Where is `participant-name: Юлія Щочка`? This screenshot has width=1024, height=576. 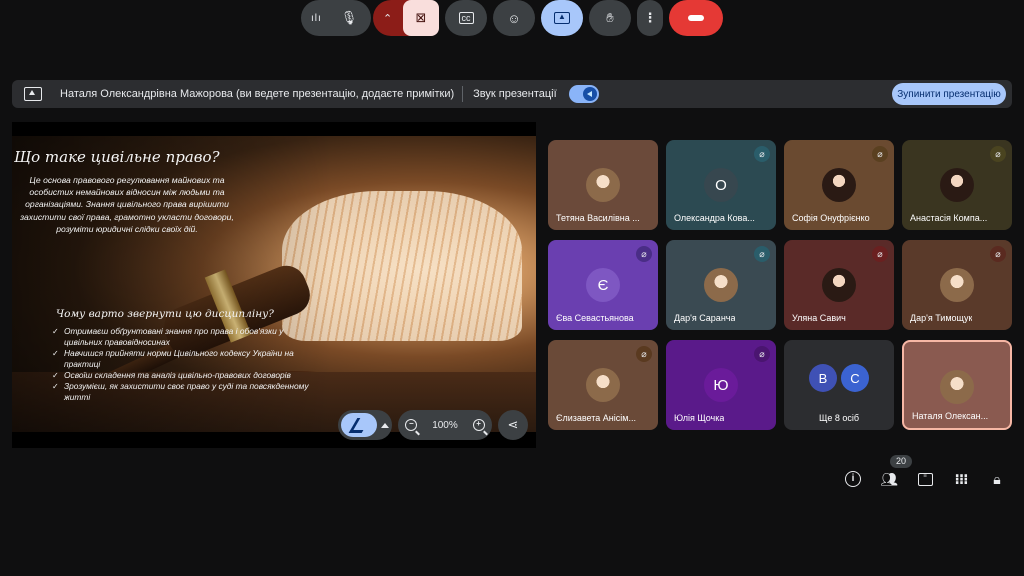
participant-name: Юлія Щочка is located at coordinates (699, 418).